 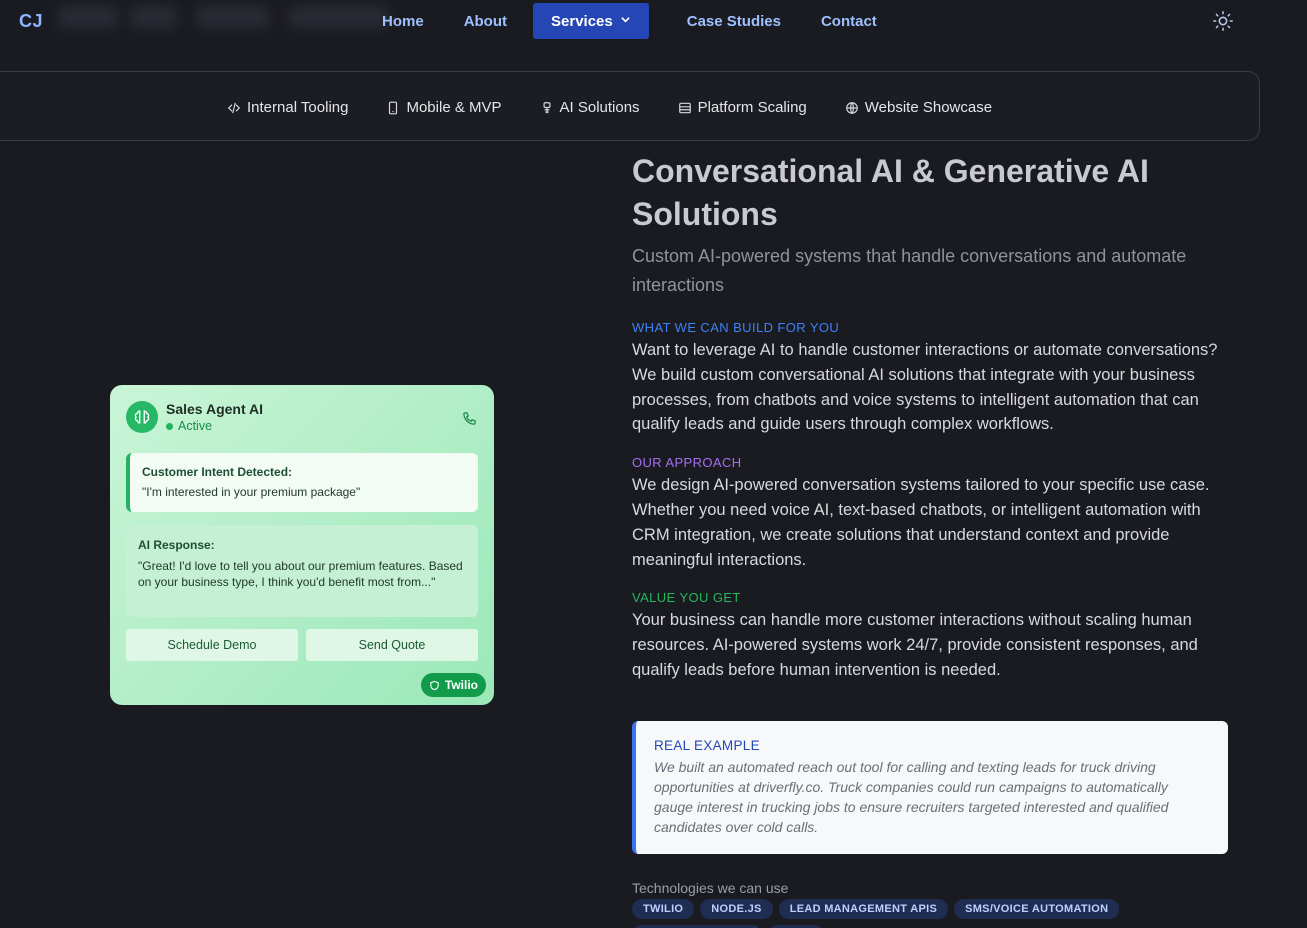 I want to click on tag-sms-voice: SMS/VOICE AUTOMATION, so click(x=1037, y=909).